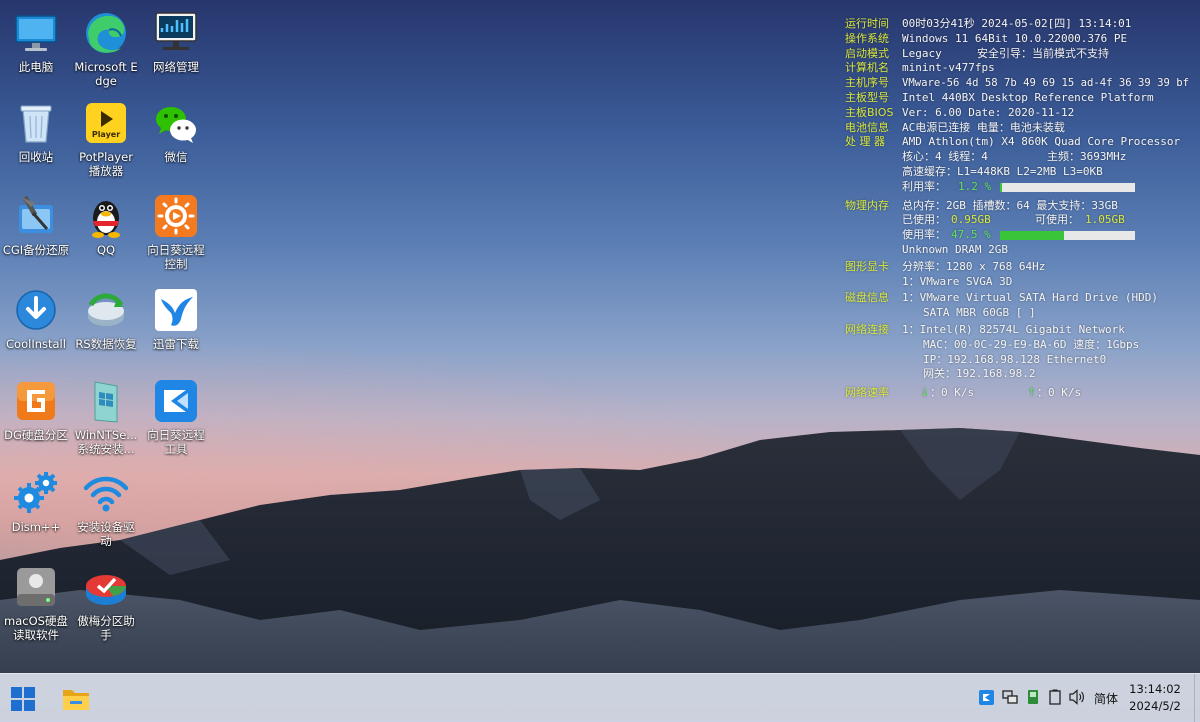 The width and height of the screenshot is (1200, 722). Describe the element at coordinates (957, 281) in the screenshot. I see `info-val-gpu-name: 1：VMware SVGA 3D` at that location.